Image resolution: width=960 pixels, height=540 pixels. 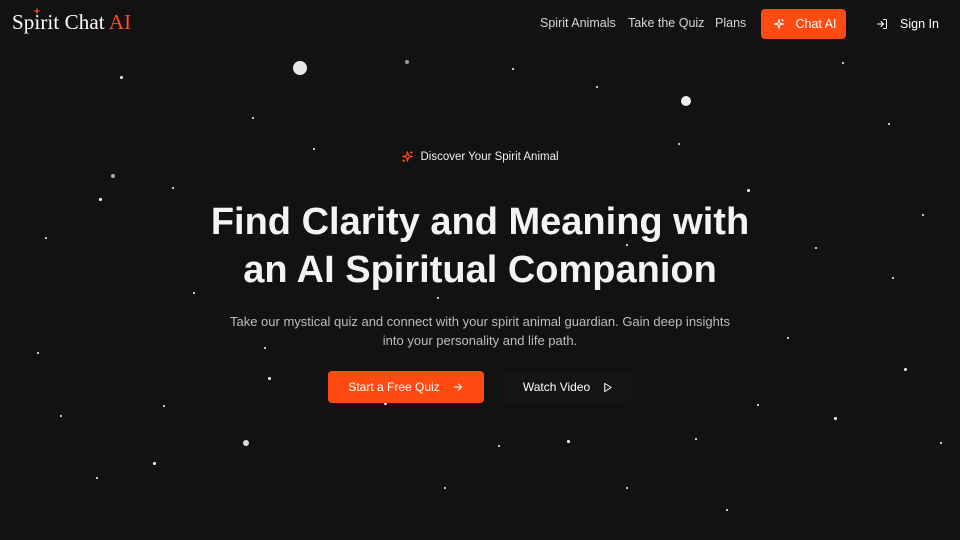 I want to click on sign-in-link: Sign In, so click(x=907, y=24).